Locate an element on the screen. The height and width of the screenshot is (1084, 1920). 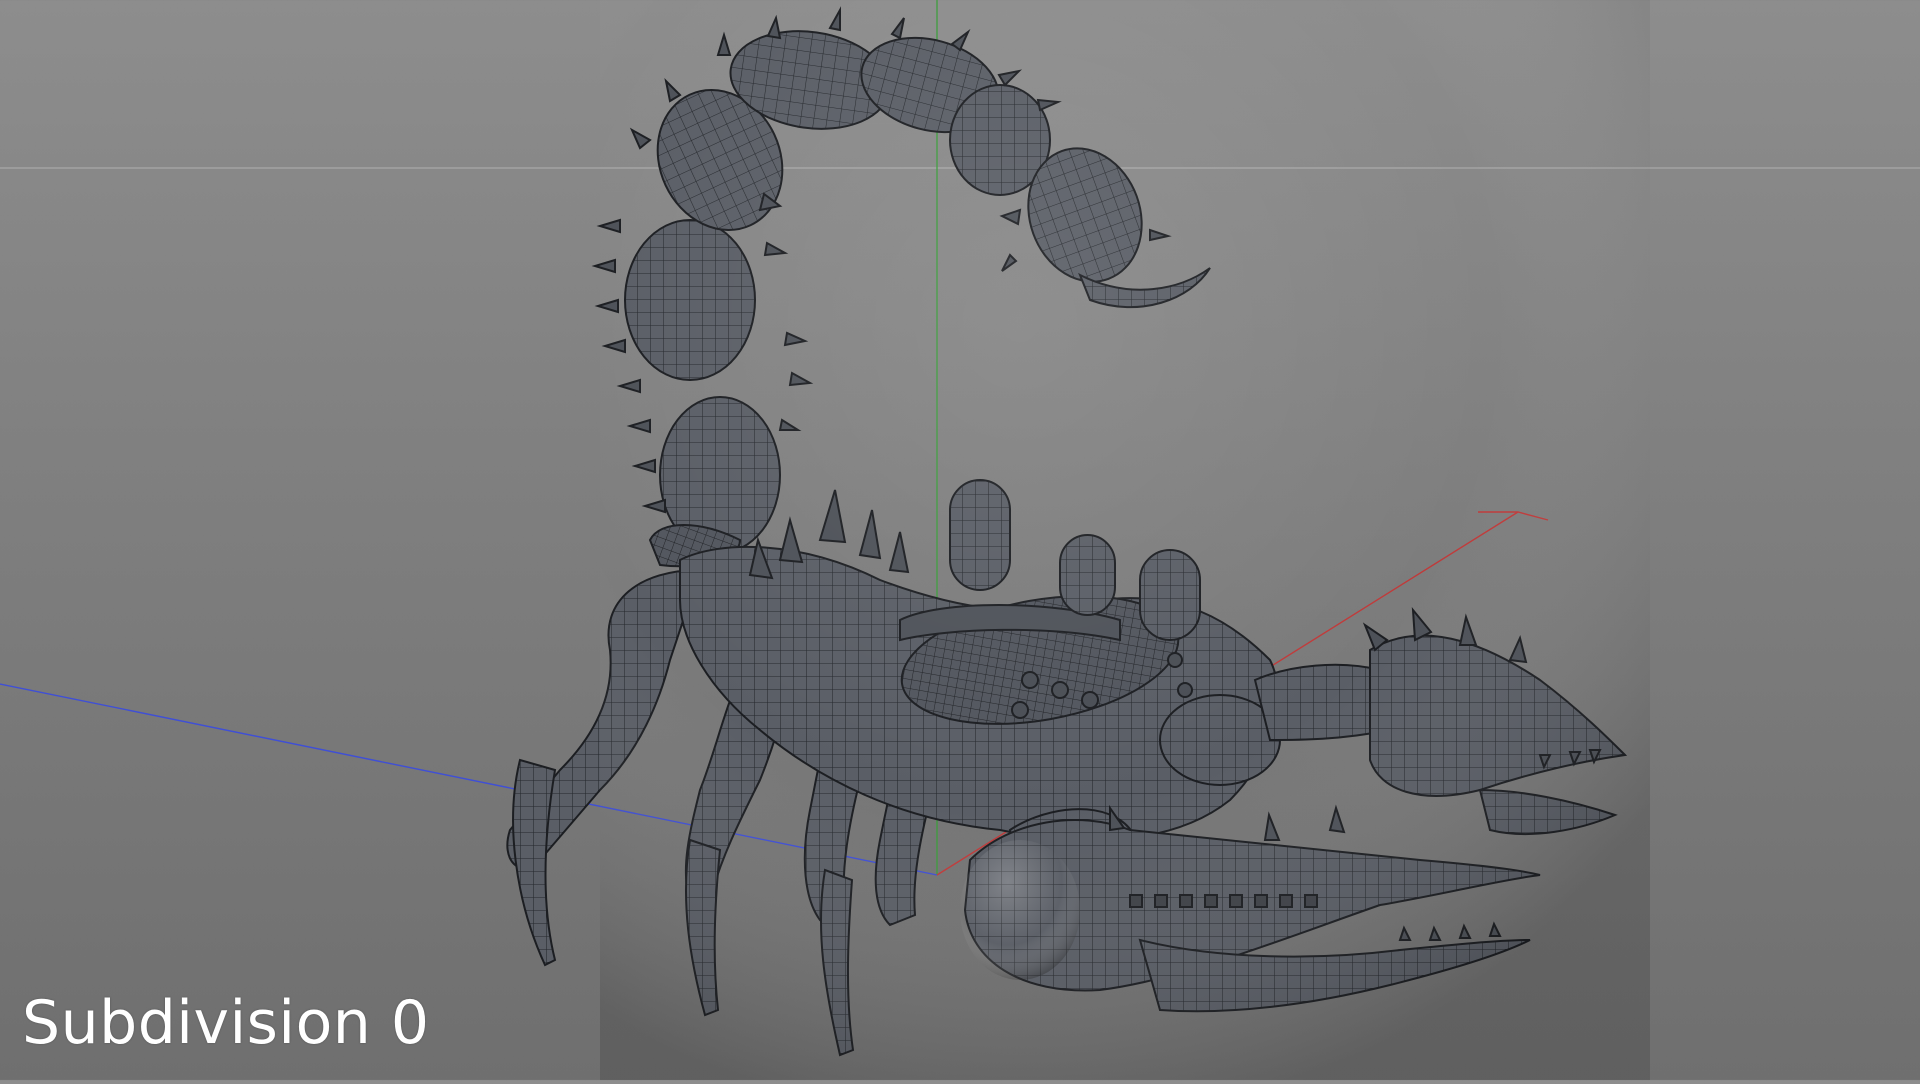
subdivision-level-label: Subdivision 0 is located at coordinates (226, 1023).